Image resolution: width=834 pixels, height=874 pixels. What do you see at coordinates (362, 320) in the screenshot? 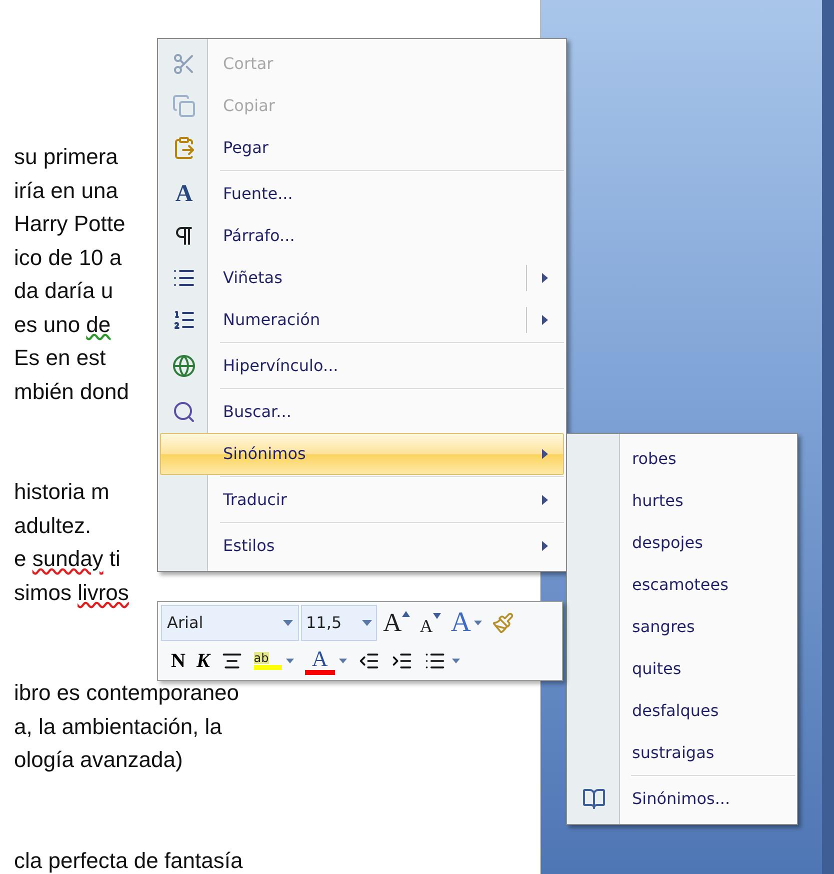
I see `menu-item: Numeración` at bounding box center [362, 320].